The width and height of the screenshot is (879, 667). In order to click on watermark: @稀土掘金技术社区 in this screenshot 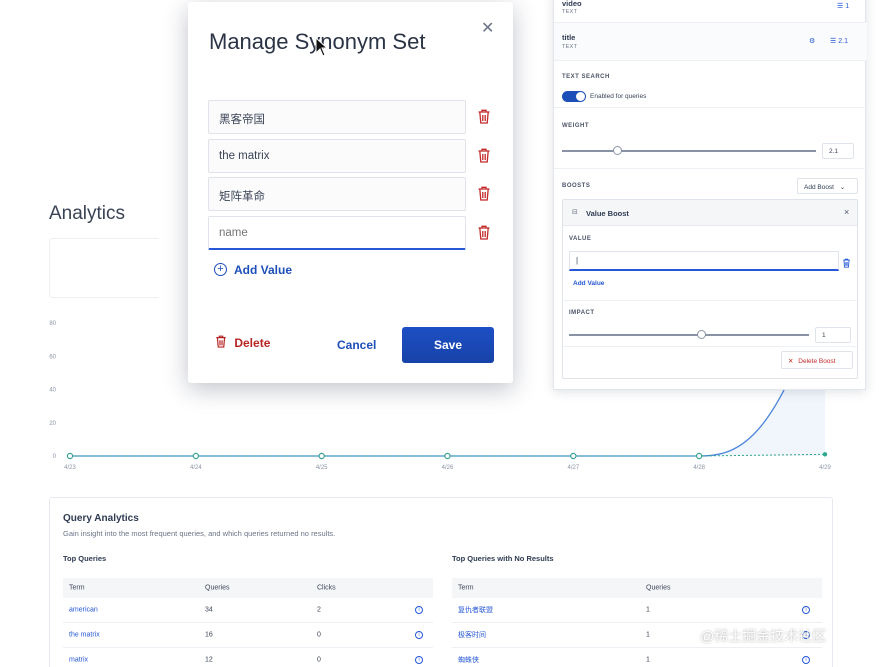, I will do `click(763, 636)`.